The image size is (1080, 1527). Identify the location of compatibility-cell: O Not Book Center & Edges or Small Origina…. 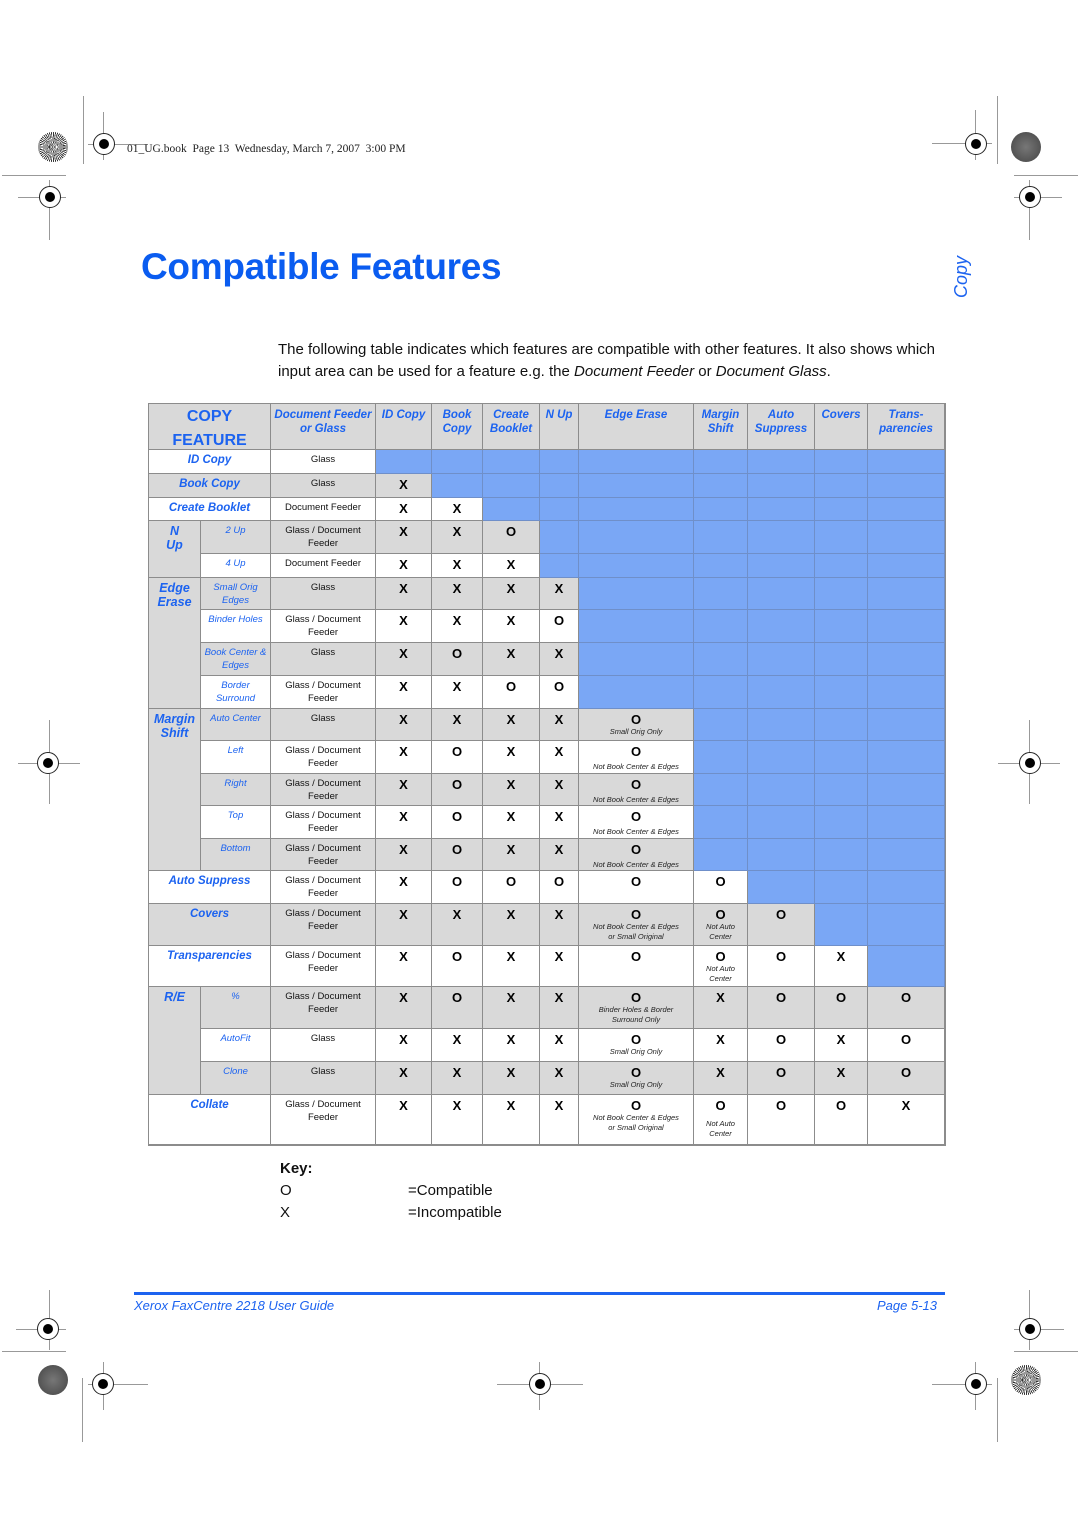
(636, 1120).